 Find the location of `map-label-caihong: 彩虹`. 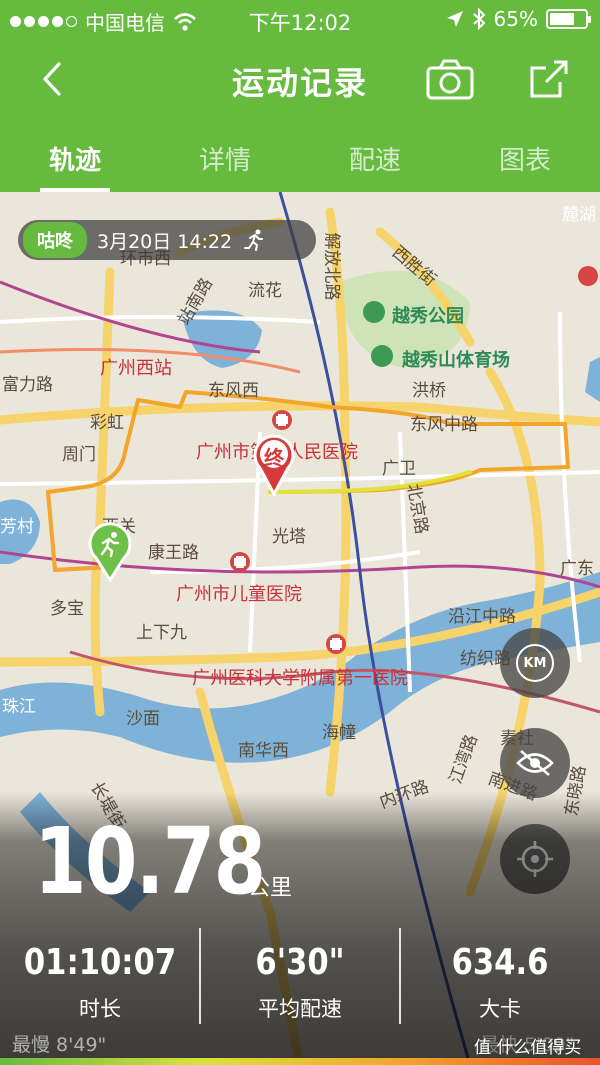

map-label-caihong: 彩虹 is located at coordinates (107, 423).